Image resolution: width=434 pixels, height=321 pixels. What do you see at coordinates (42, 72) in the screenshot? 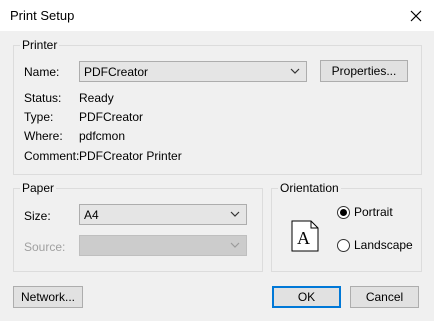
I see `printer-name-label: Name:` at bounding box center [42, 72].